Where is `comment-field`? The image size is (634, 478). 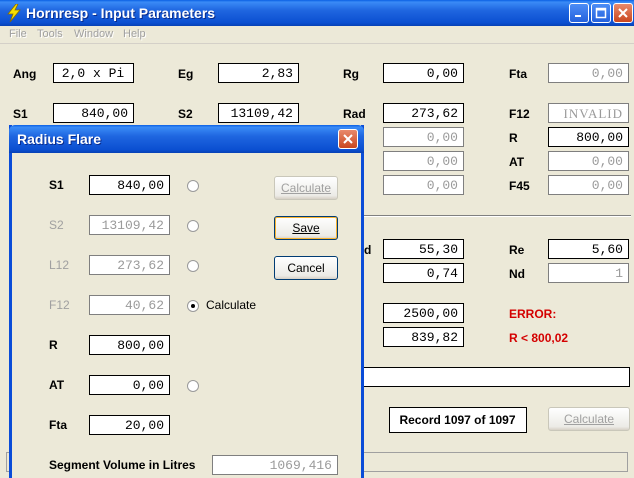
comment-field is located at coordinates (496, 377).